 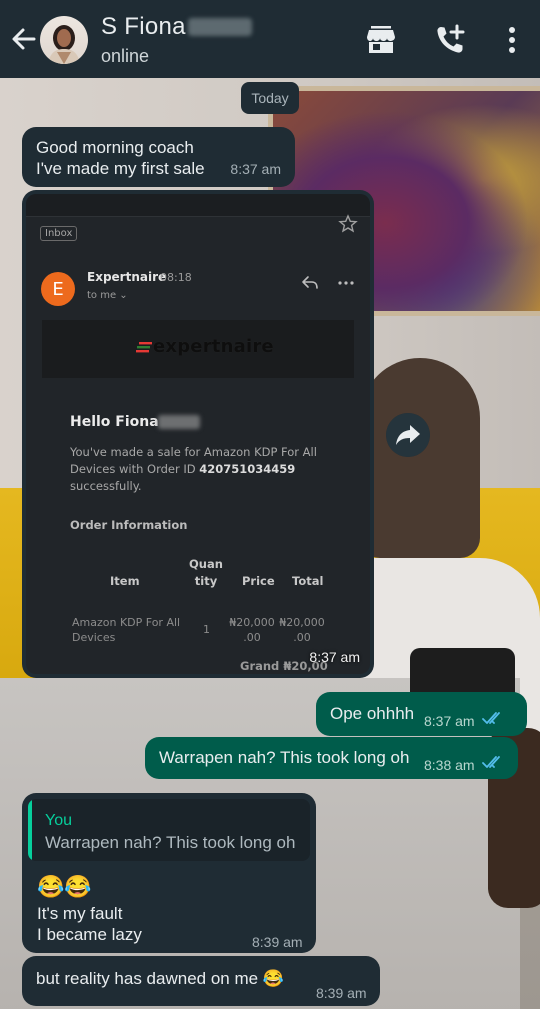 What do you see at coordinates (160, 978) in the screenshot?
I see `message-text: but reality has dawned on me 😂` at bounding box center [160, 978].